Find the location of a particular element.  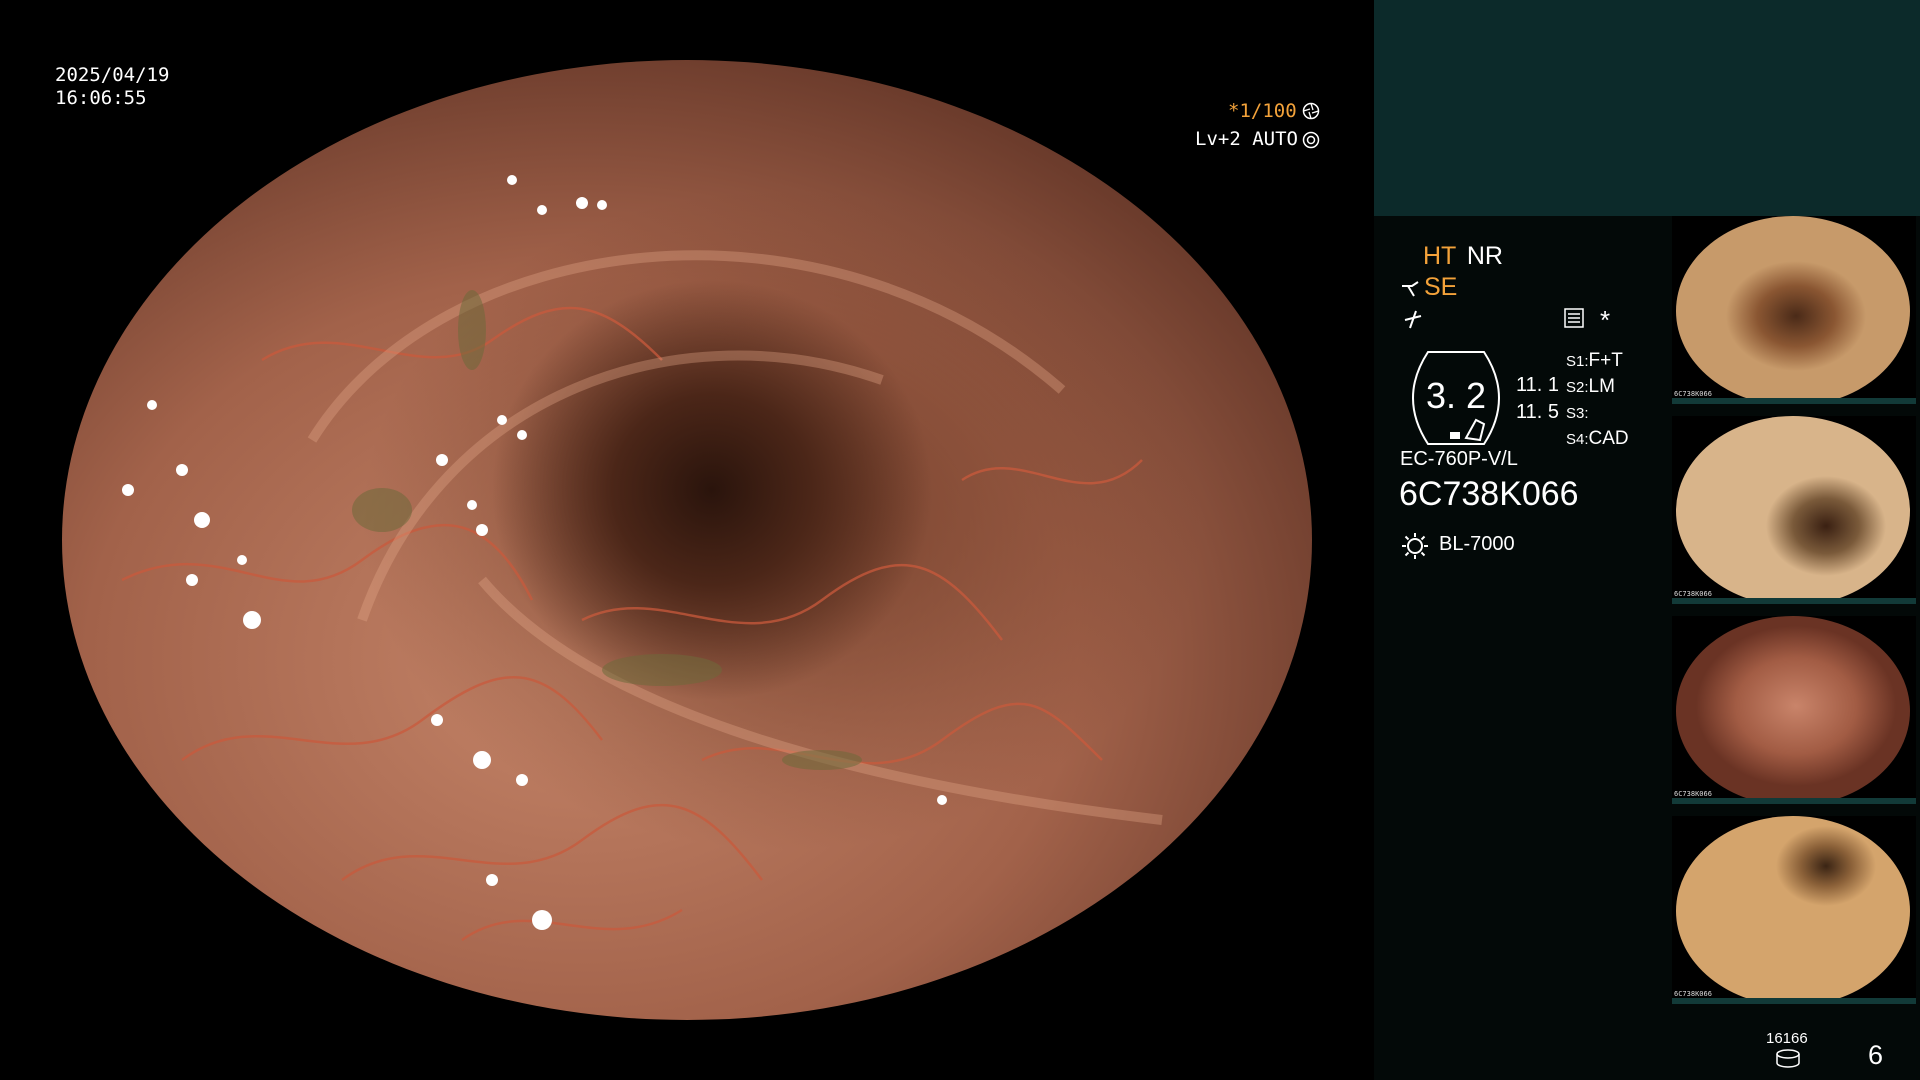

iris-icon is located at coordinates (1311, 140).